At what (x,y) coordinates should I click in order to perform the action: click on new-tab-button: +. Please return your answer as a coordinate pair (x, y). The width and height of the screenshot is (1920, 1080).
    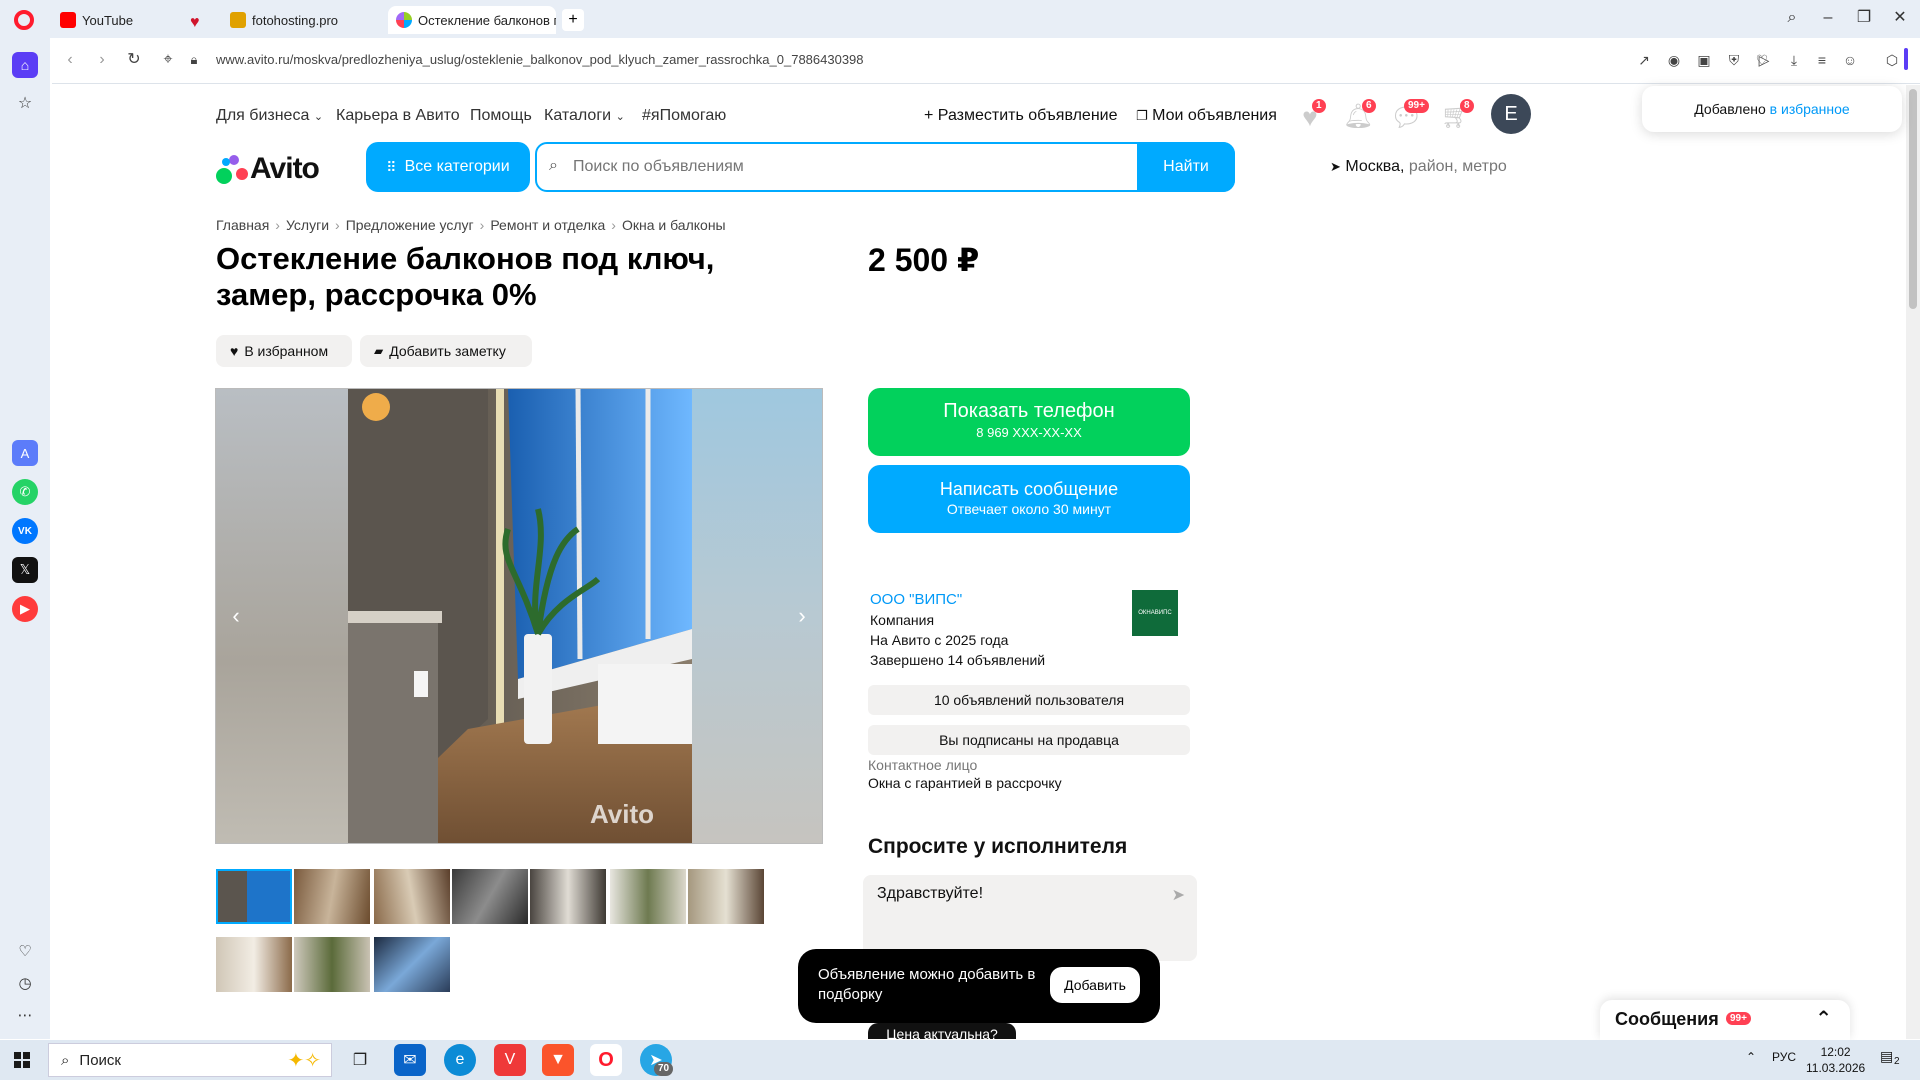
    Looking at the image, I should click on (573, 20).